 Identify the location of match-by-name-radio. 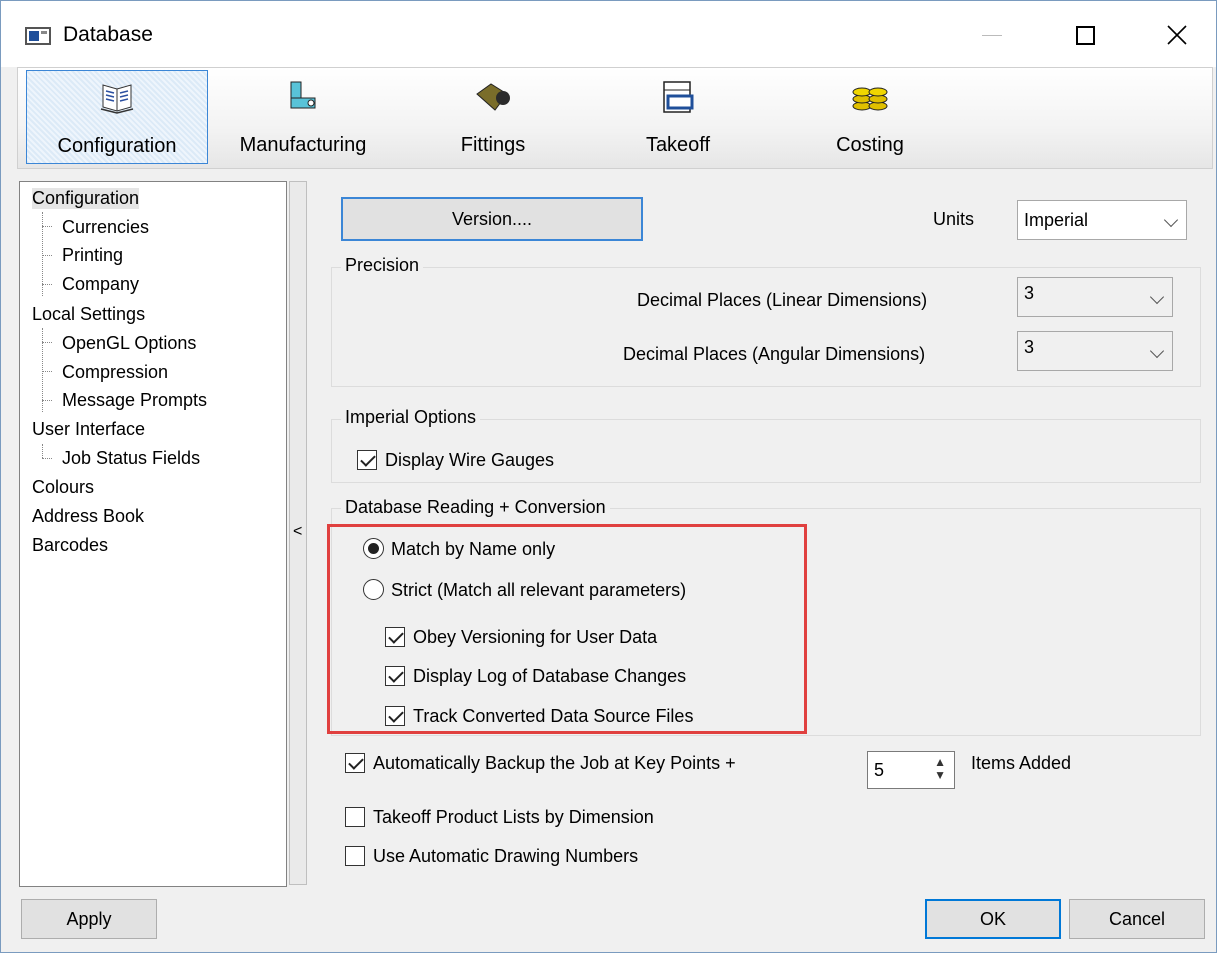
(373, 548).